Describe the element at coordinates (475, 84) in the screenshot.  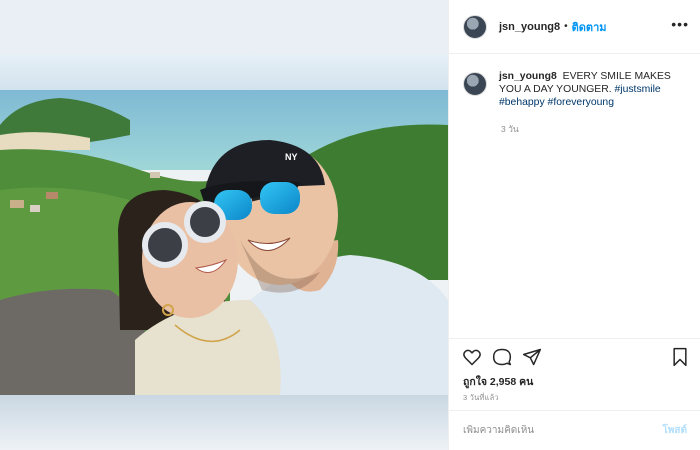
I see `caption-avatar` at that location.